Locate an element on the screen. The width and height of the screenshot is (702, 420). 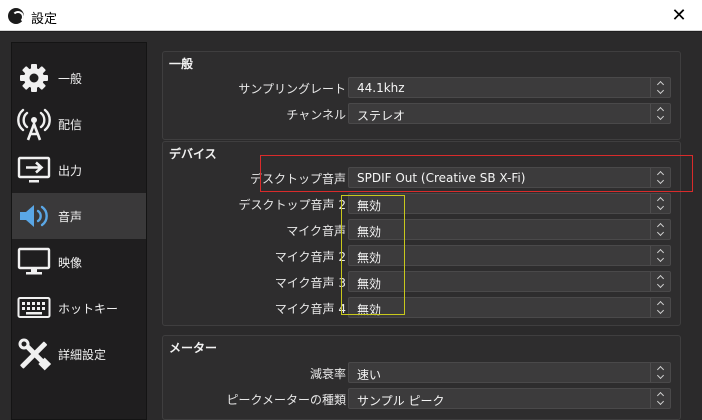
decay-rate-label: 減衰率 is located at coordinates (327, 374).